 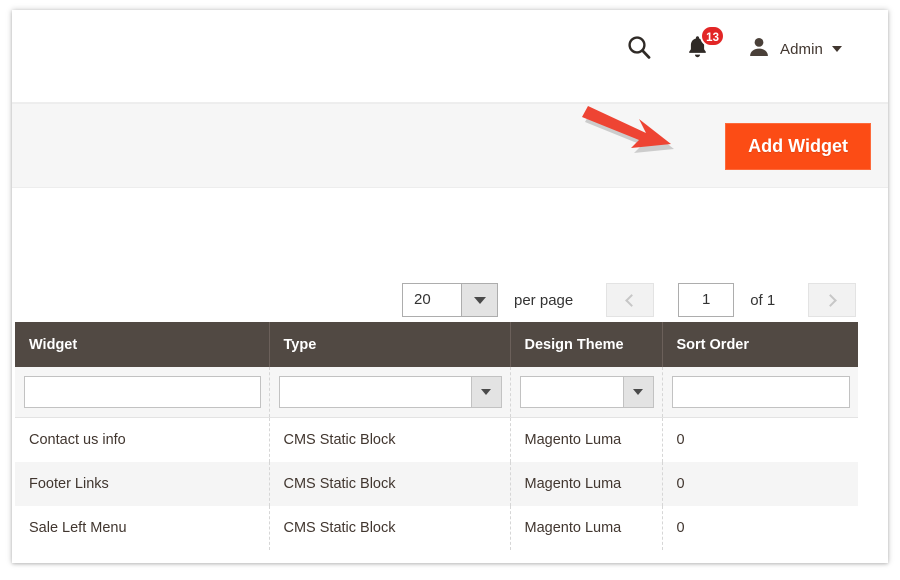 I want to click on per-page-value: 20, so click(x=422, y=299).